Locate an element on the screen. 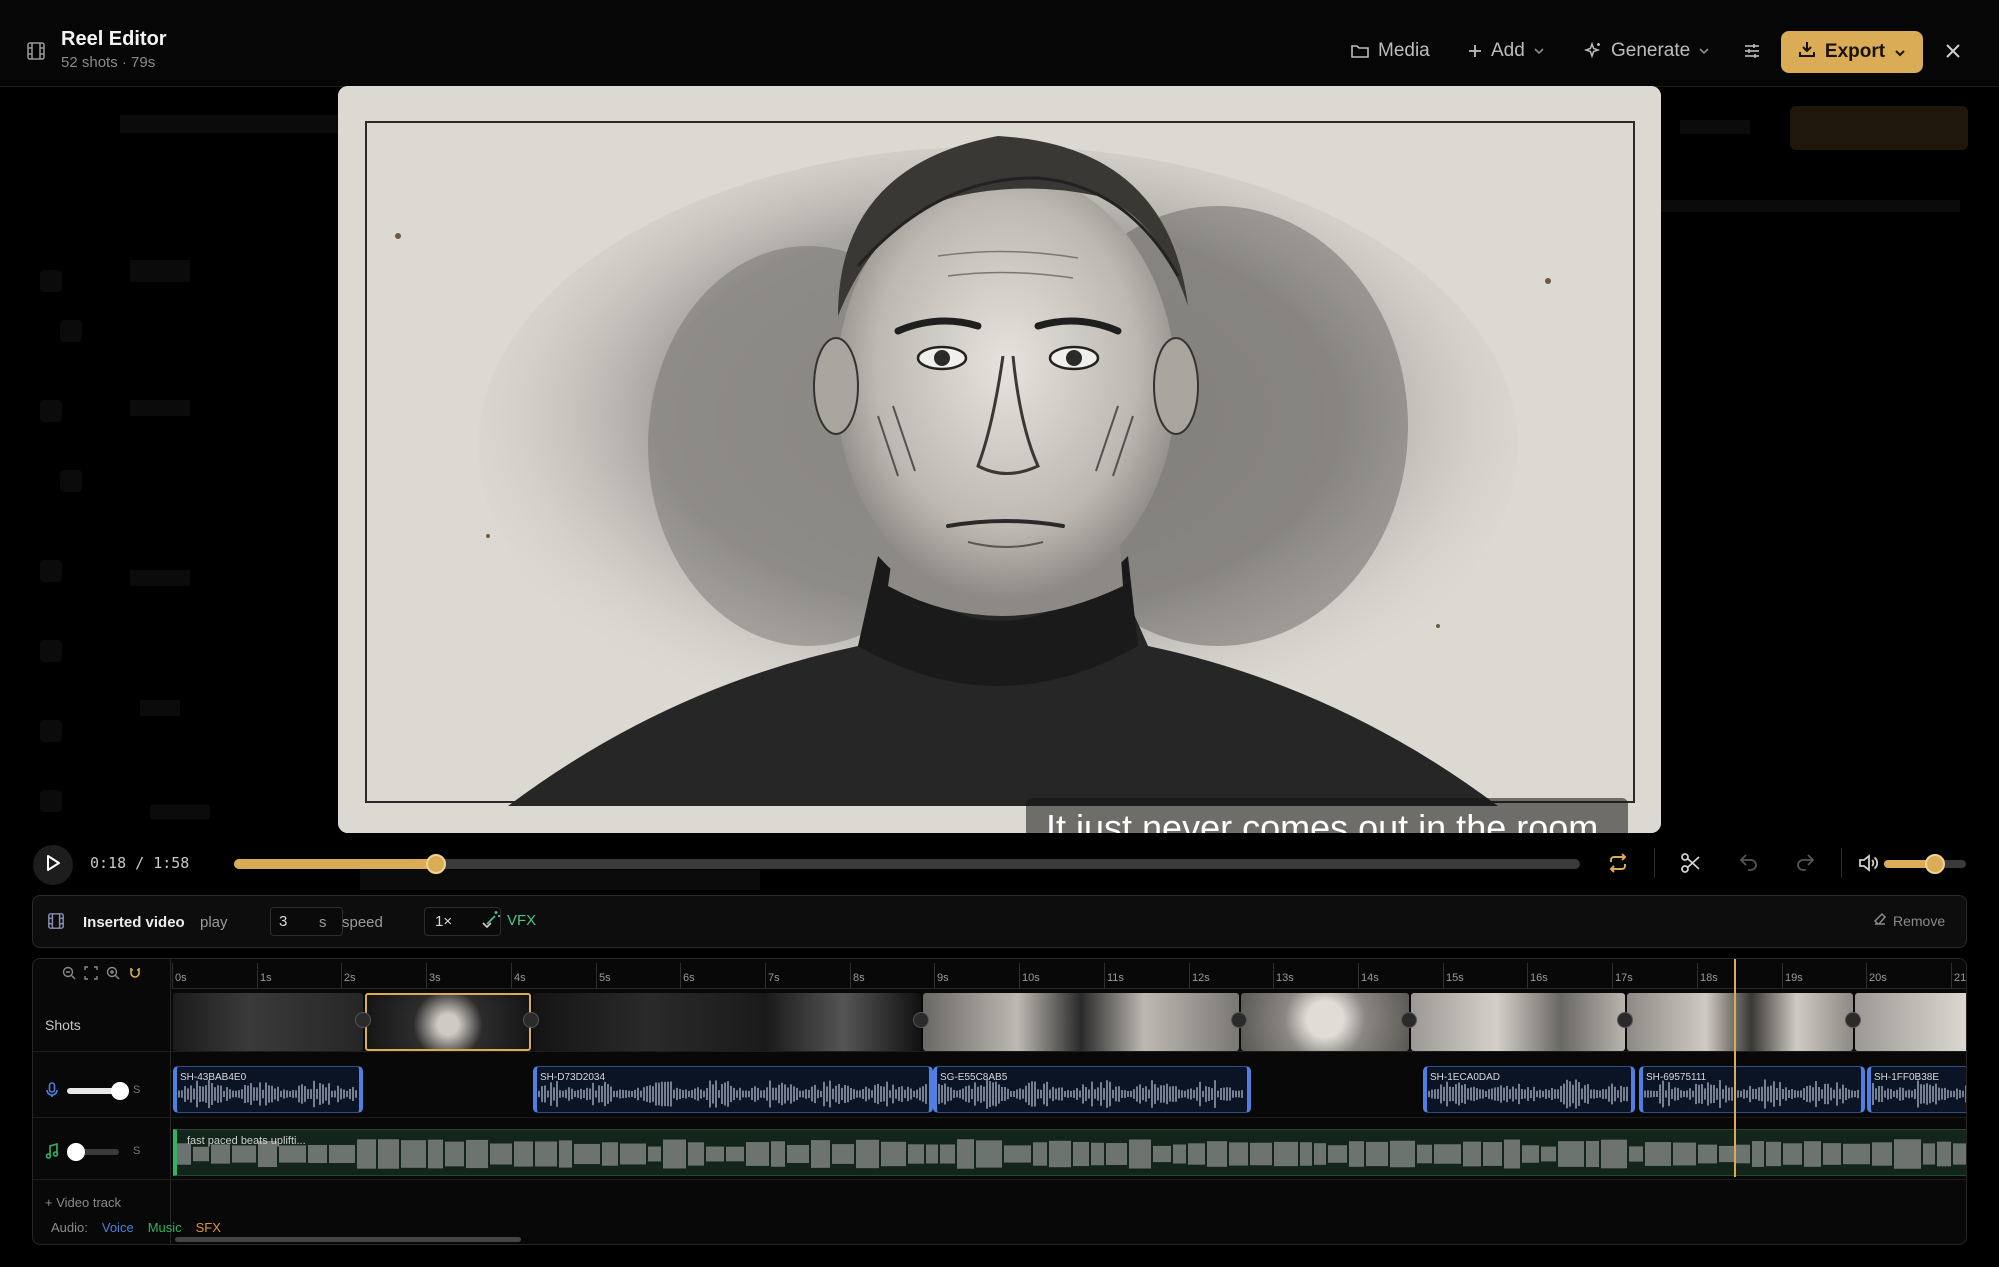 This screenshot has width=1999, height=1267. app-title: Reel Editor is located at coordinates (114, 39).